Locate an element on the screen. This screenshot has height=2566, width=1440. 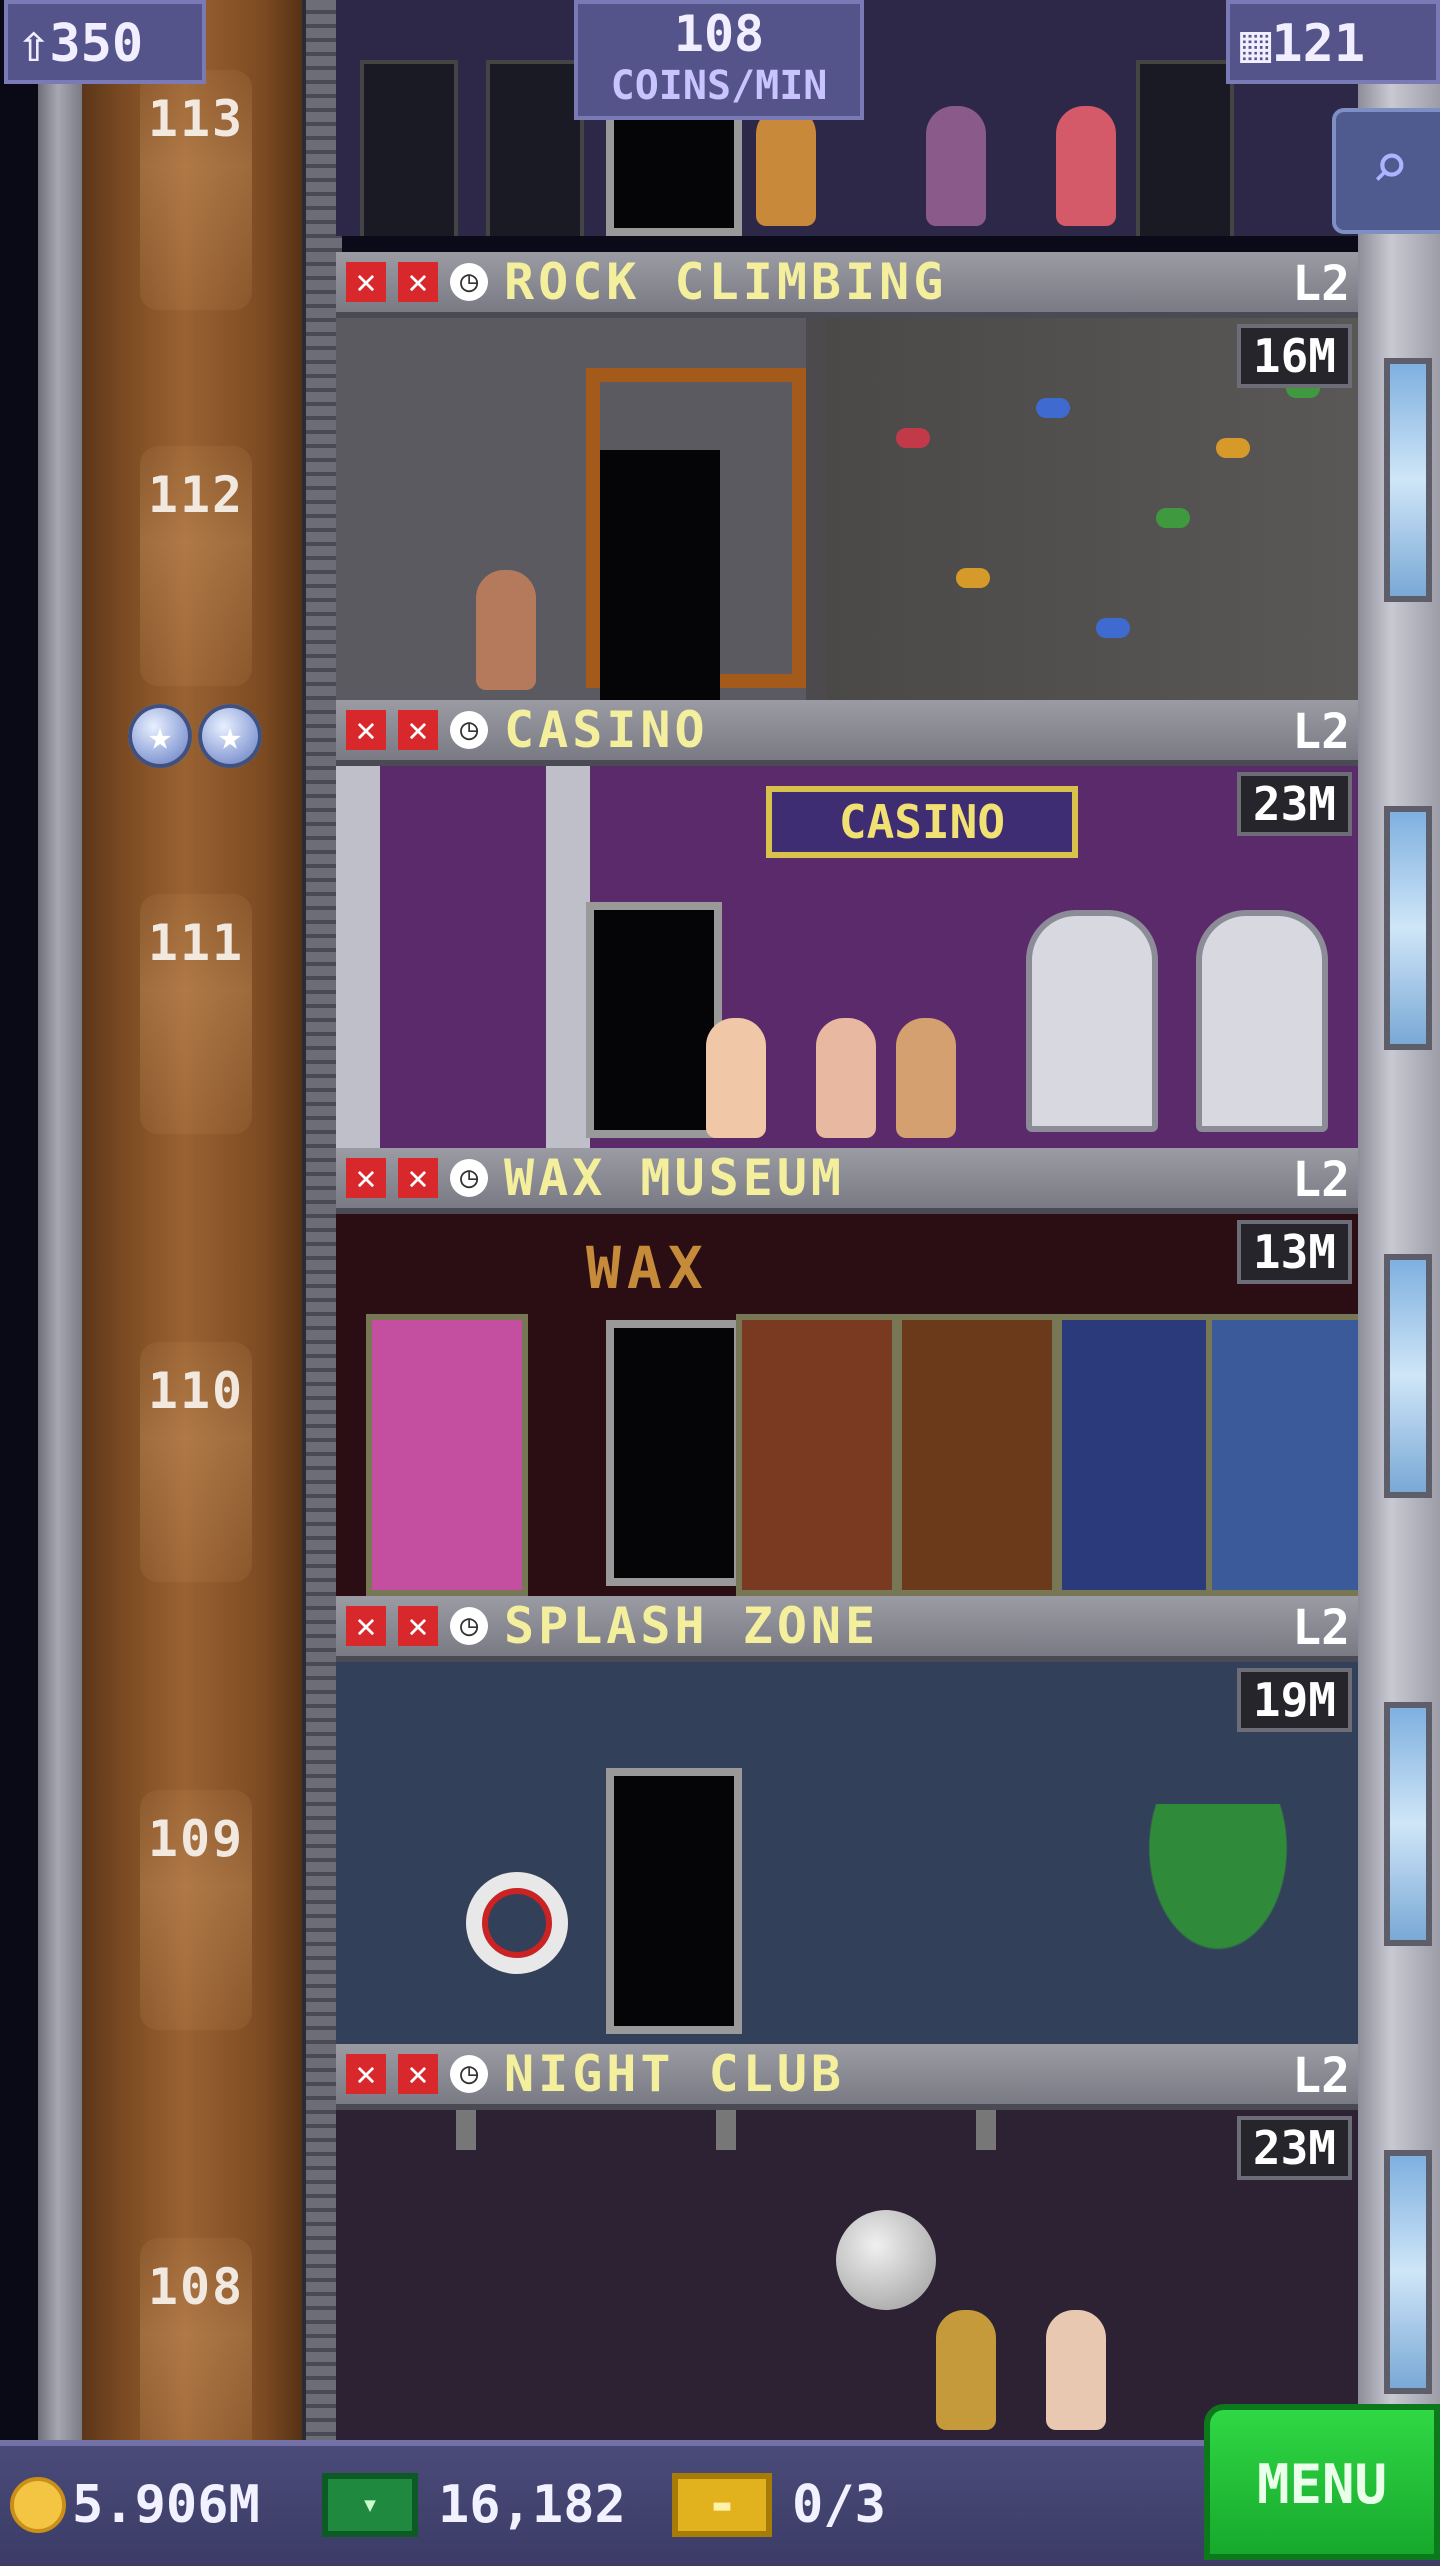
coins-per-min-value: 108 is located at coordinates (719, 34).